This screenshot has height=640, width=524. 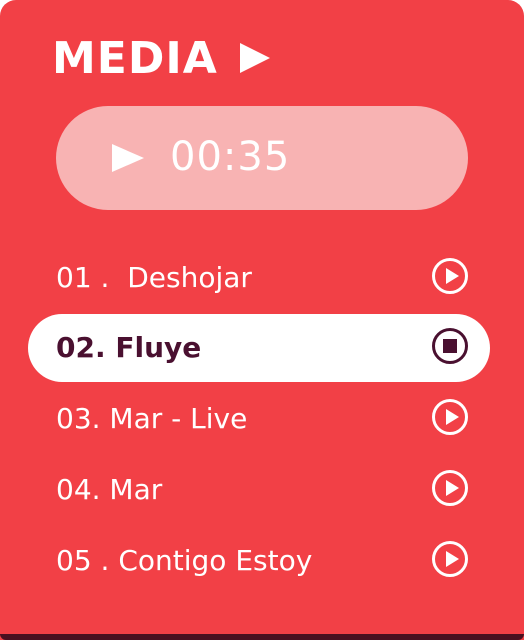 What do you see at coordinates (259, 348) in the screenshot?
I see `list-item-active: 02. Fluye` at bounding box center [259, 348].